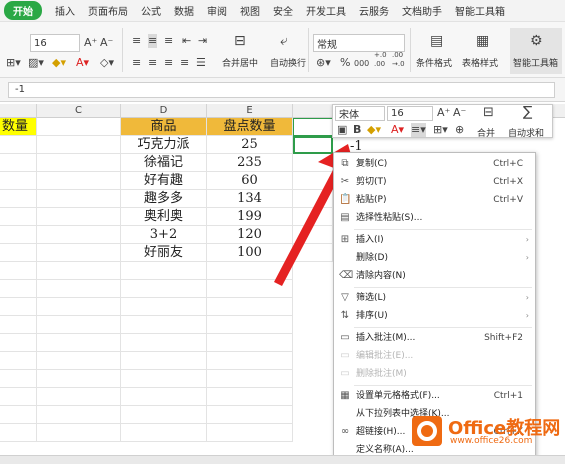  Describe the element at coordinates (79, 111) in the screenshot. I see `column-header-c: C` at that location.